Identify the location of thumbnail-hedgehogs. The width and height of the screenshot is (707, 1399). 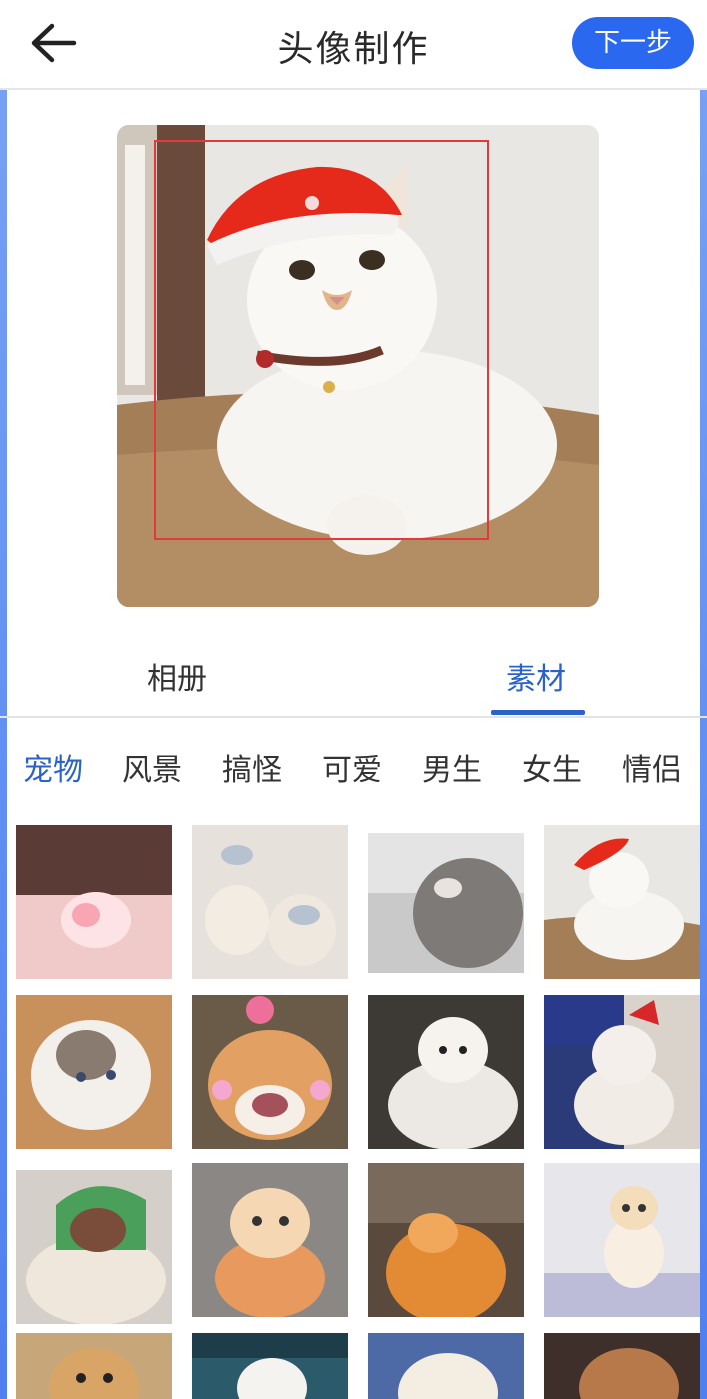
(270, 902).